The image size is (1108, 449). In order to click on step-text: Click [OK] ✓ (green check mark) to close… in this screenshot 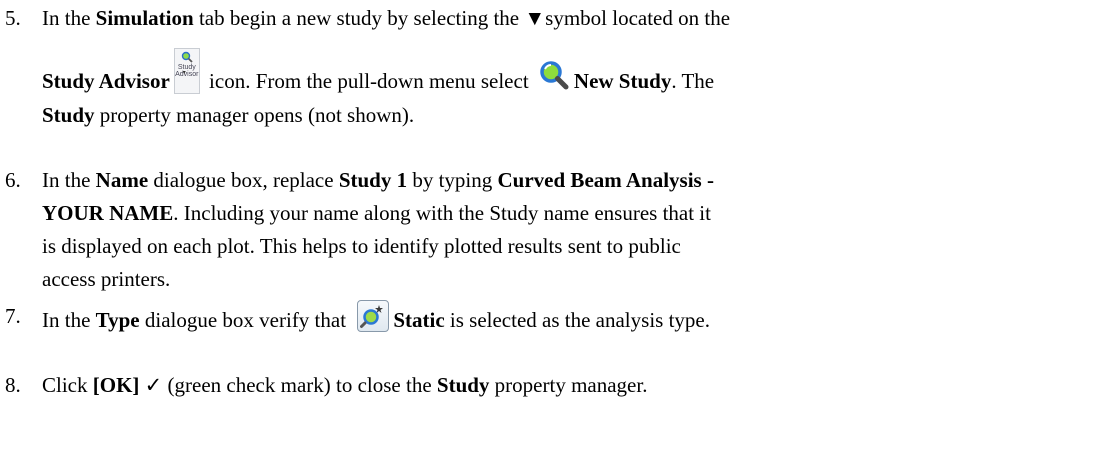, I will do `click(345, 385)`.